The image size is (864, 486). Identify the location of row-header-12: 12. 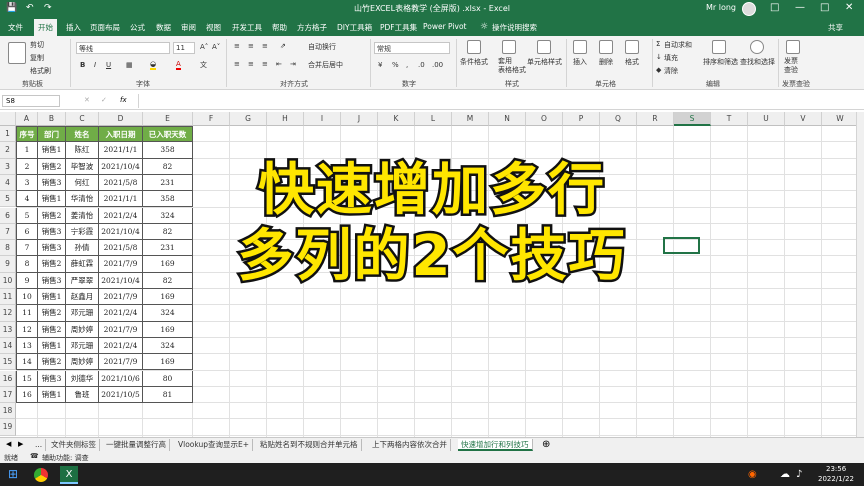
(8, 313).